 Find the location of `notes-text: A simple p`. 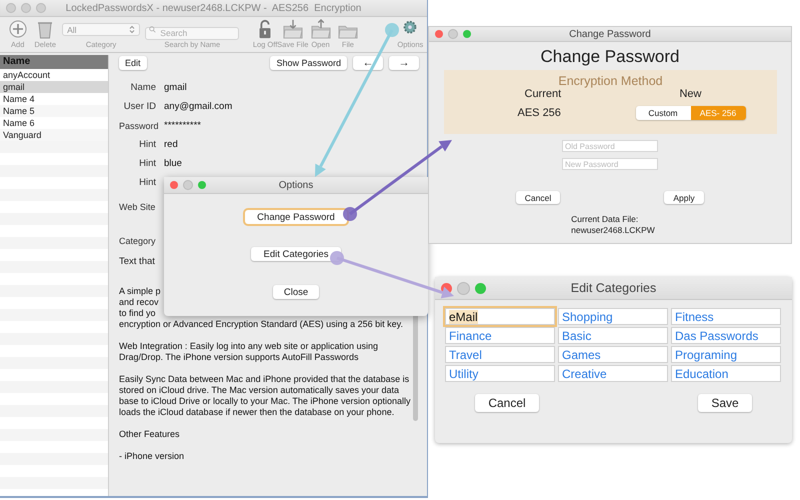

notes-text: A simple p is located at coordinates (140, 291).